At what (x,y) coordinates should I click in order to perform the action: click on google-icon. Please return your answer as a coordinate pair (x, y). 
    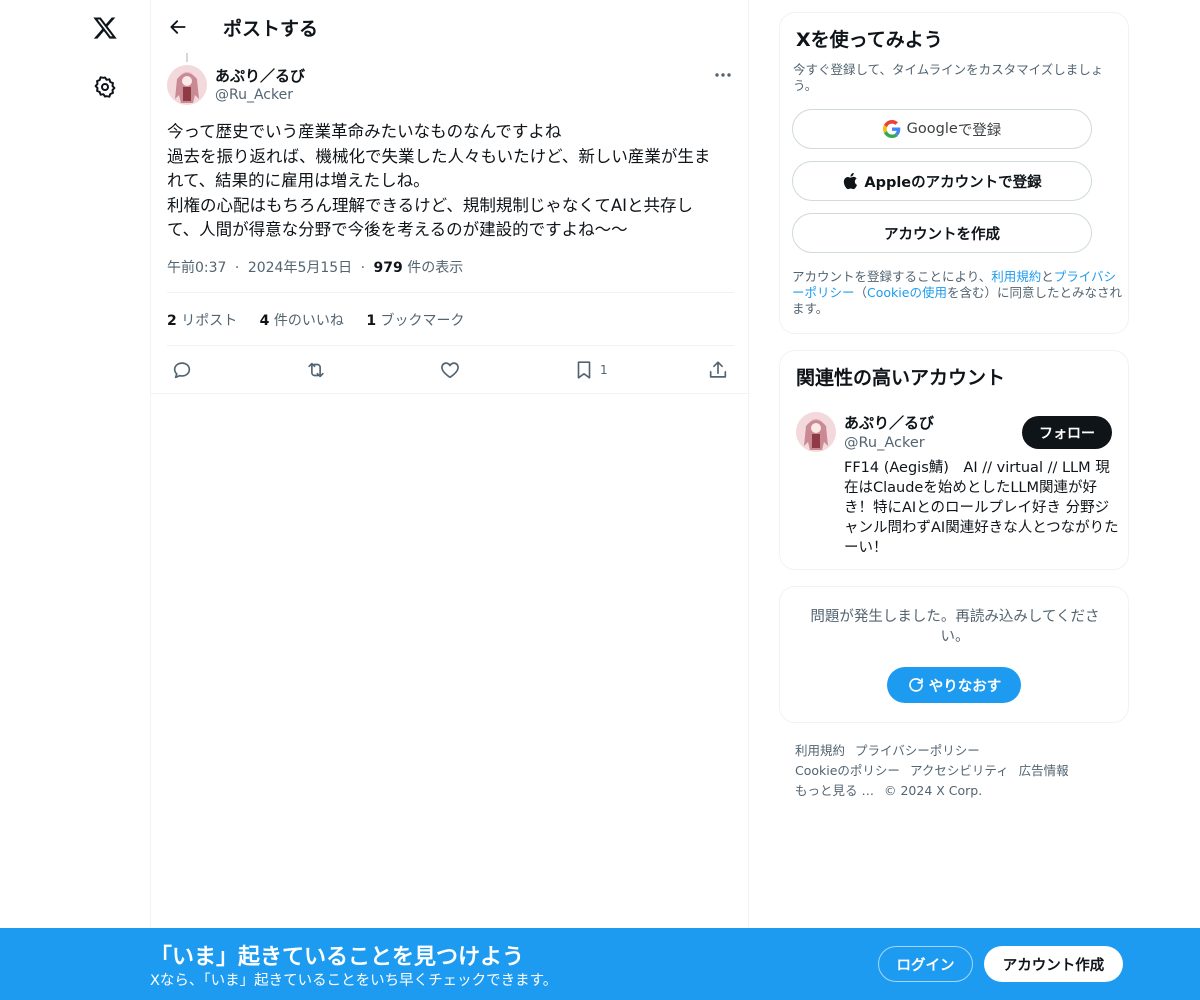
    Looking at the image, I should click on (891, 129).